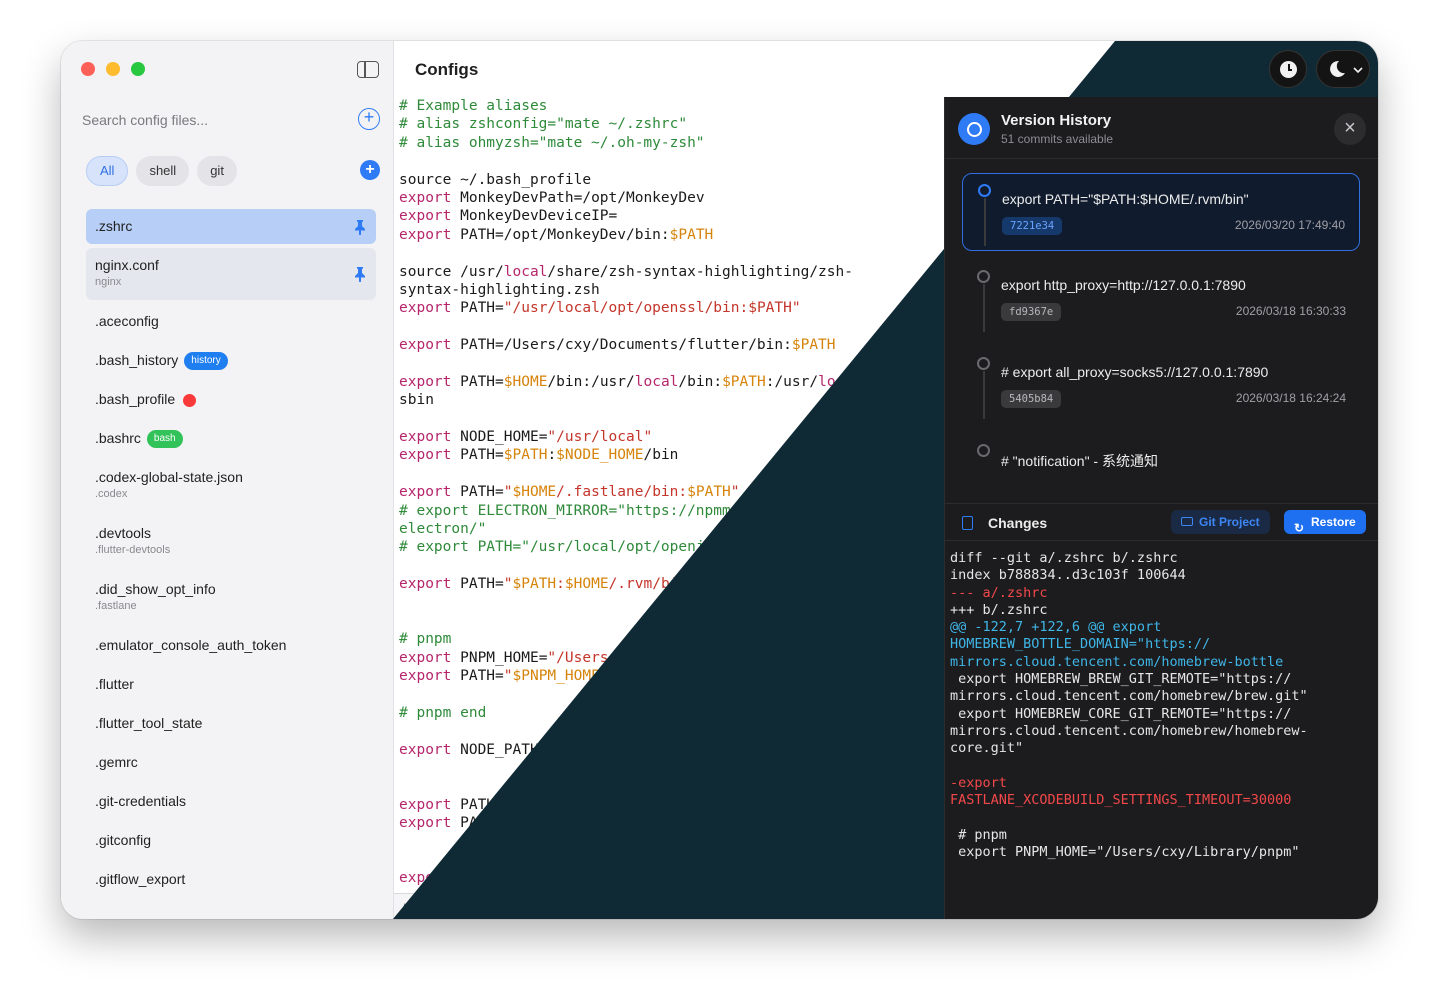  What do you see at coordinates (1299, 528) in the screenshot?
I see `restore-icon: ↻` at bounding box center [1299, 528].